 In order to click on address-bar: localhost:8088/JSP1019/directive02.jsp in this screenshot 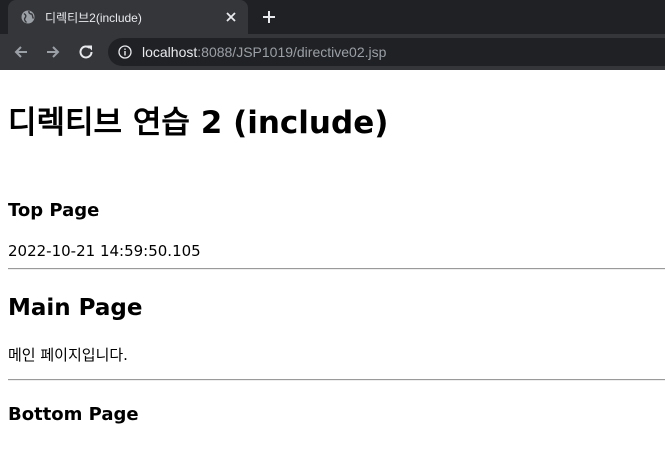, I will do `click(386, 52)`.